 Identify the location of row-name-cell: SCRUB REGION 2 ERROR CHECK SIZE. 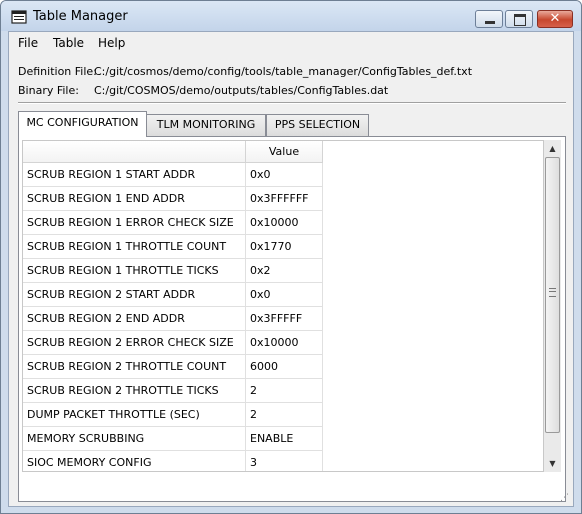
(134, 343).